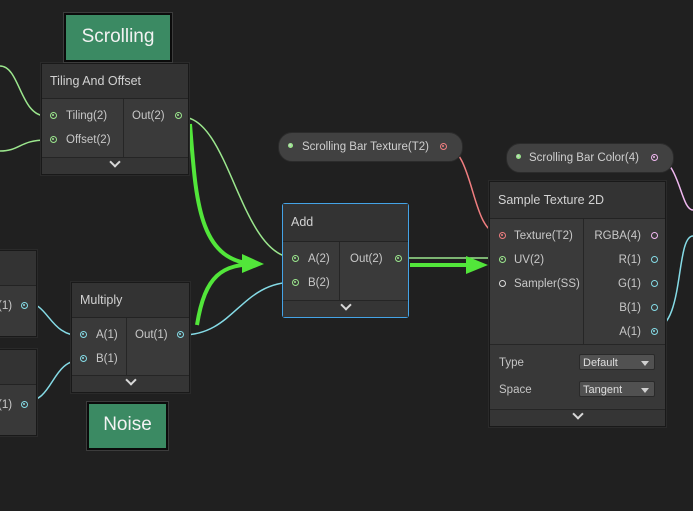 The width and height of the screenshot is (693, 511). What do you see at coordinates (577, 363) in the screenshot?
I see `type-row: Type Default` at bounding box center [577, 363].